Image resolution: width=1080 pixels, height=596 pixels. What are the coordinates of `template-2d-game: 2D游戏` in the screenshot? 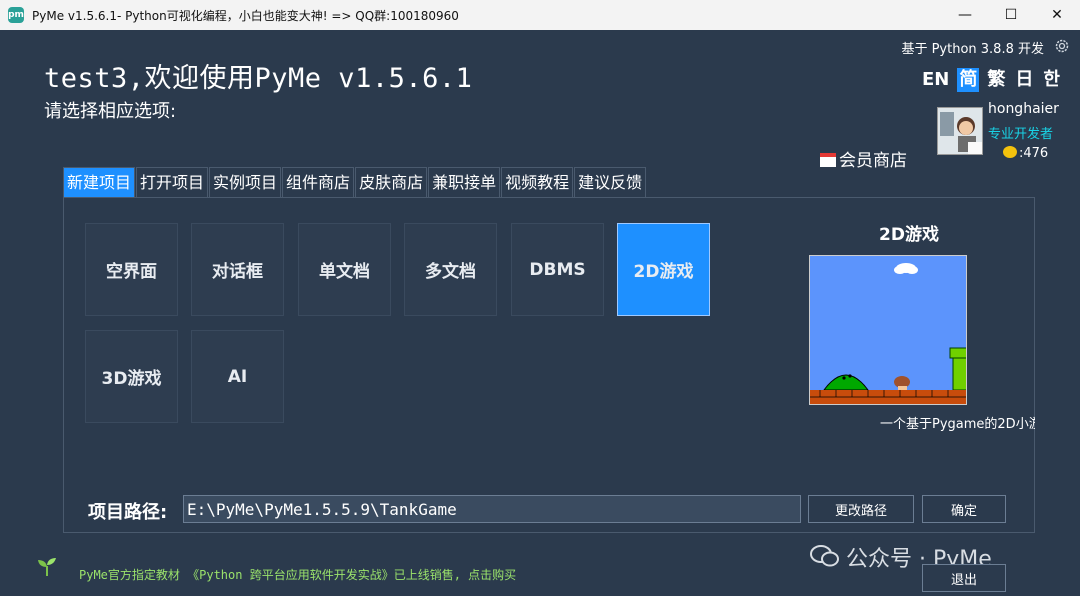 It's located at (663, 269).